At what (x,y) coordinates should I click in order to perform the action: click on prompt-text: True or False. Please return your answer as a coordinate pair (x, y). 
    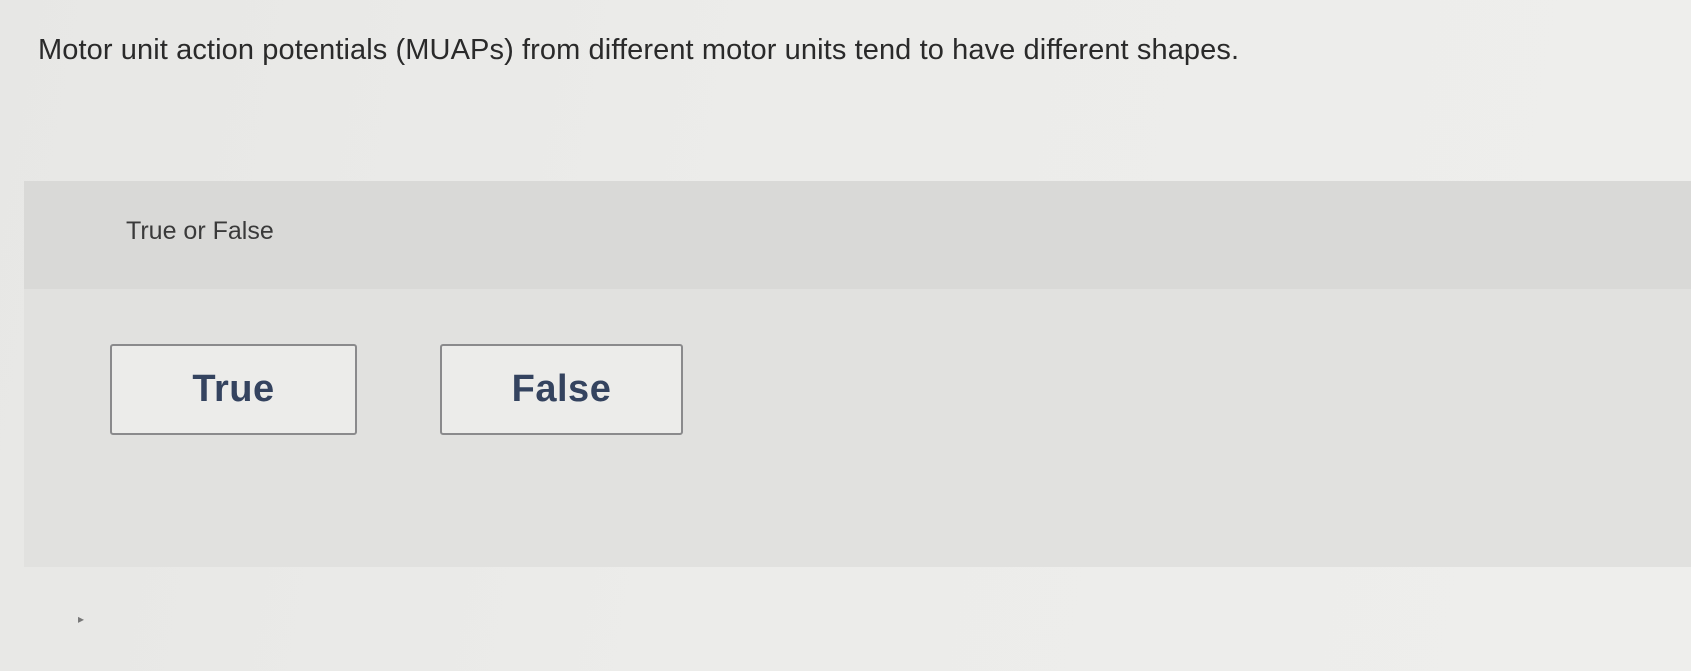
    Looking at the image, I should click on (200, 231).